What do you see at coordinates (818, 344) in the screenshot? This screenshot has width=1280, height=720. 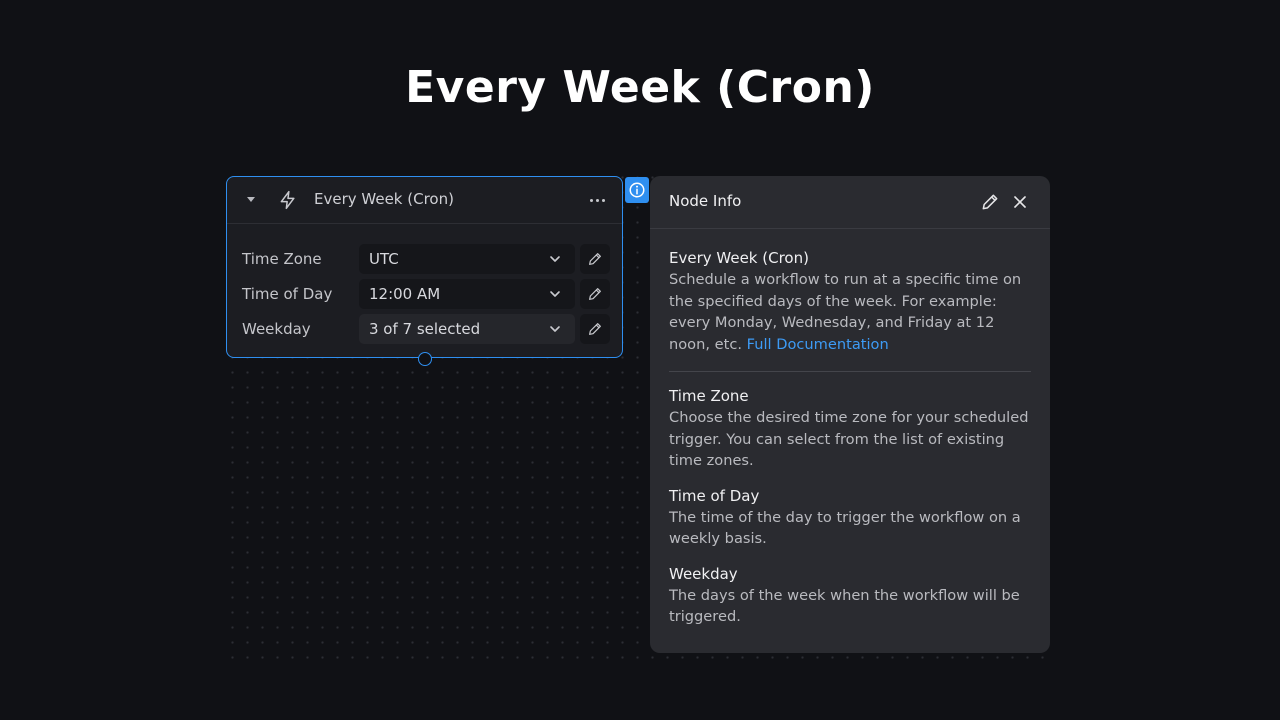 I see `full-documentation-link: Full Documentation` at bounding box center [818, 344].